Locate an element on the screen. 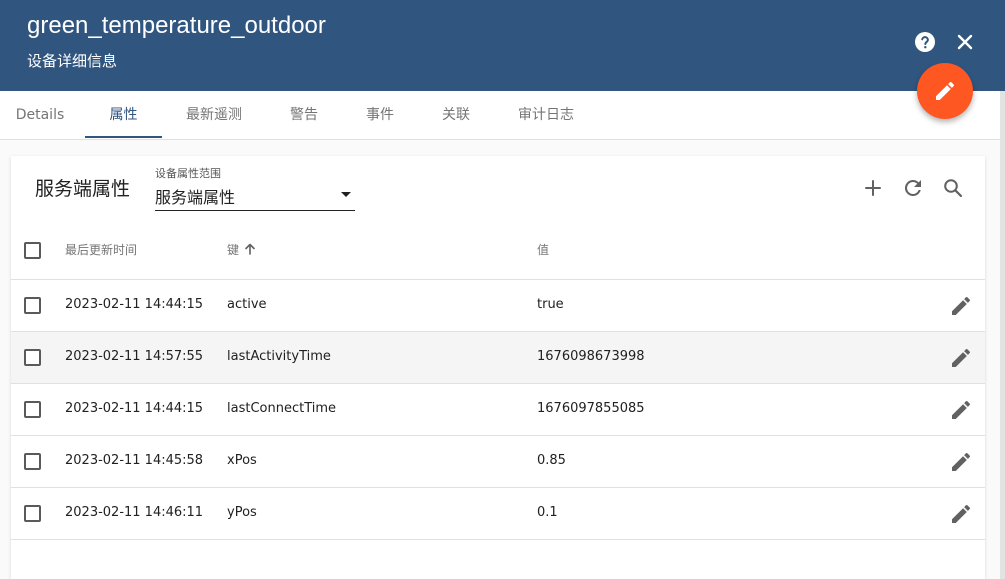 Image resolution: width=1005 pixels, height=579 pixels. dropdown-arrow-icon is located at coordinates (346, 194).